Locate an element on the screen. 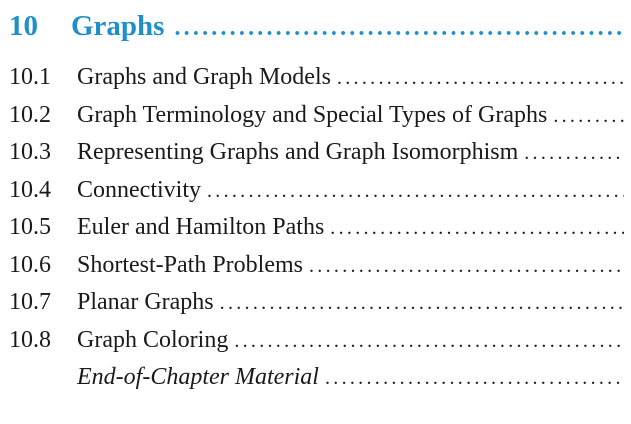 This screenshot has height=424, width=631. chapter-number: 10 is located at coordinates (23, 26).